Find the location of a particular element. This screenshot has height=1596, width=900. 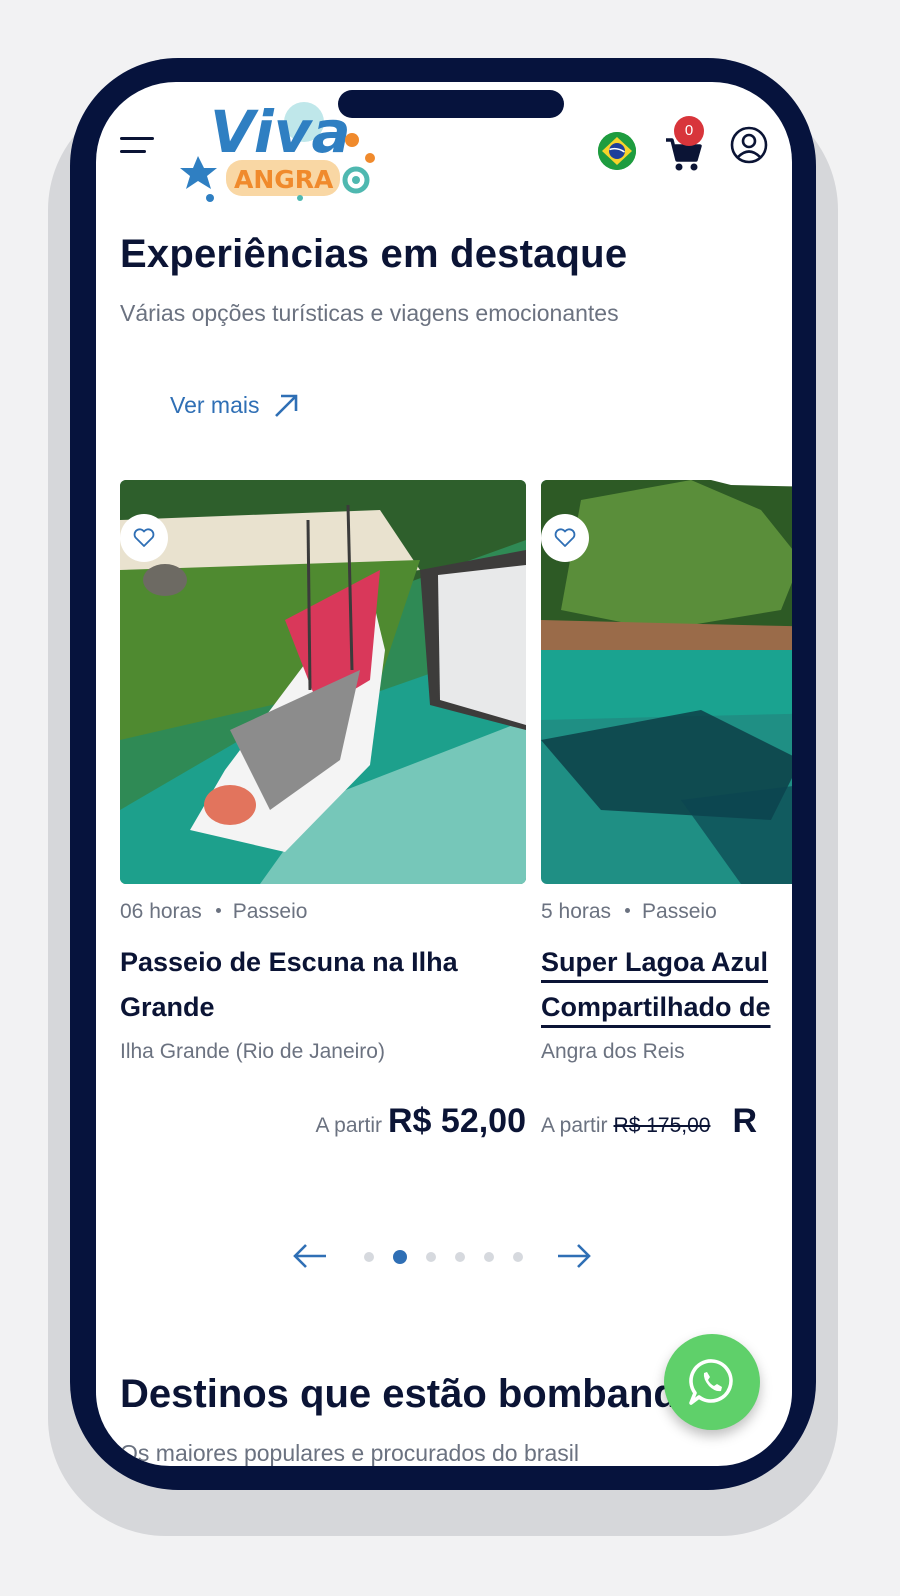

user-icon is located at coordinates (749, 145).